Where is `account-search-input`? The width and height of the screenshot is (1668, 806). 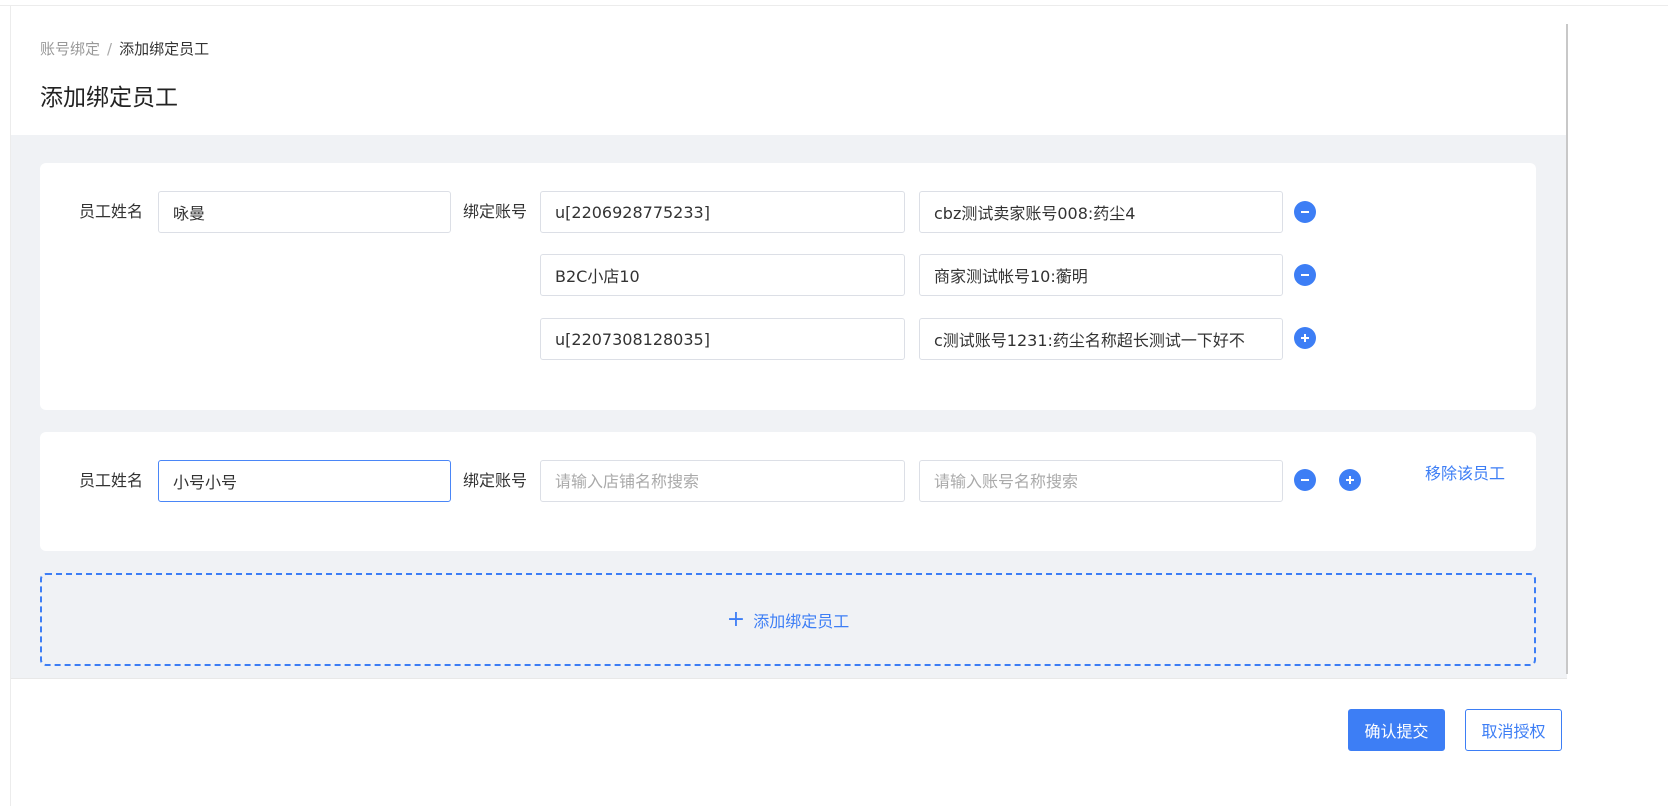 account-search-input is located at coordinates (1101, 481).